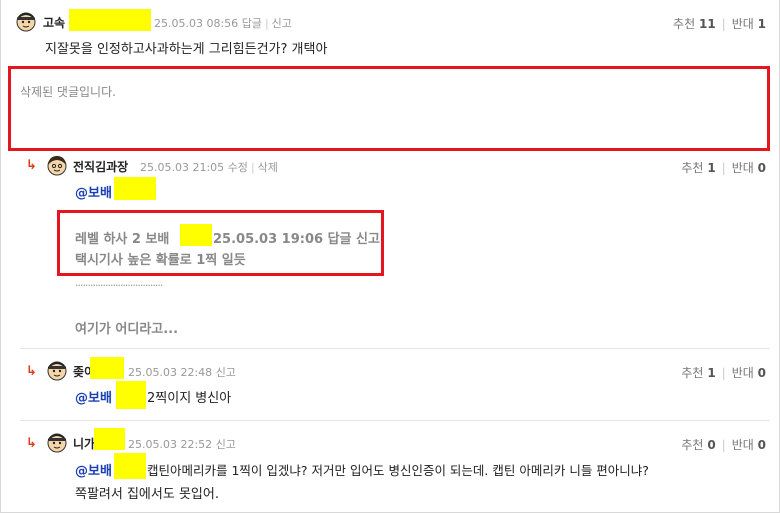  I want to click on vote-box: 추천 0 | 반대 0, so click(723, 445).